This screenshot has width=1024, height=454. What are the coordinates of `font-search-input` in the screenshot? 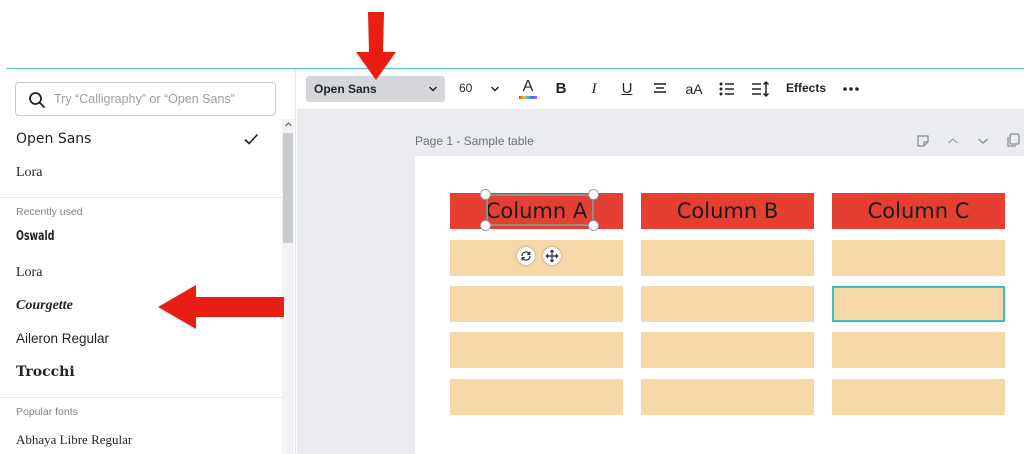 It's located at (161, 99).